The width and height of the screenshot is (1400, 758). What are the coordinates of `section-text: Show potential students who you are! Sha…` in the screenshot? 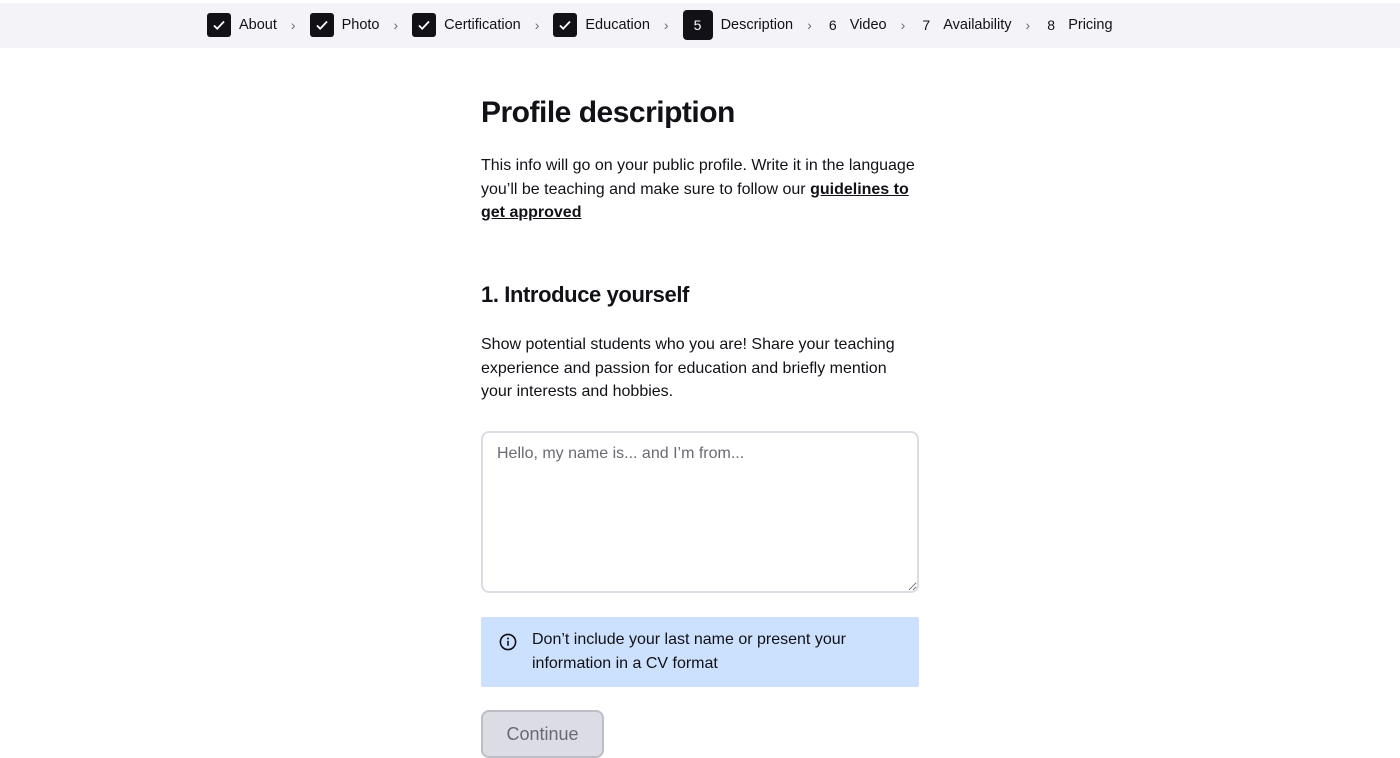 It's located at (688, 368).